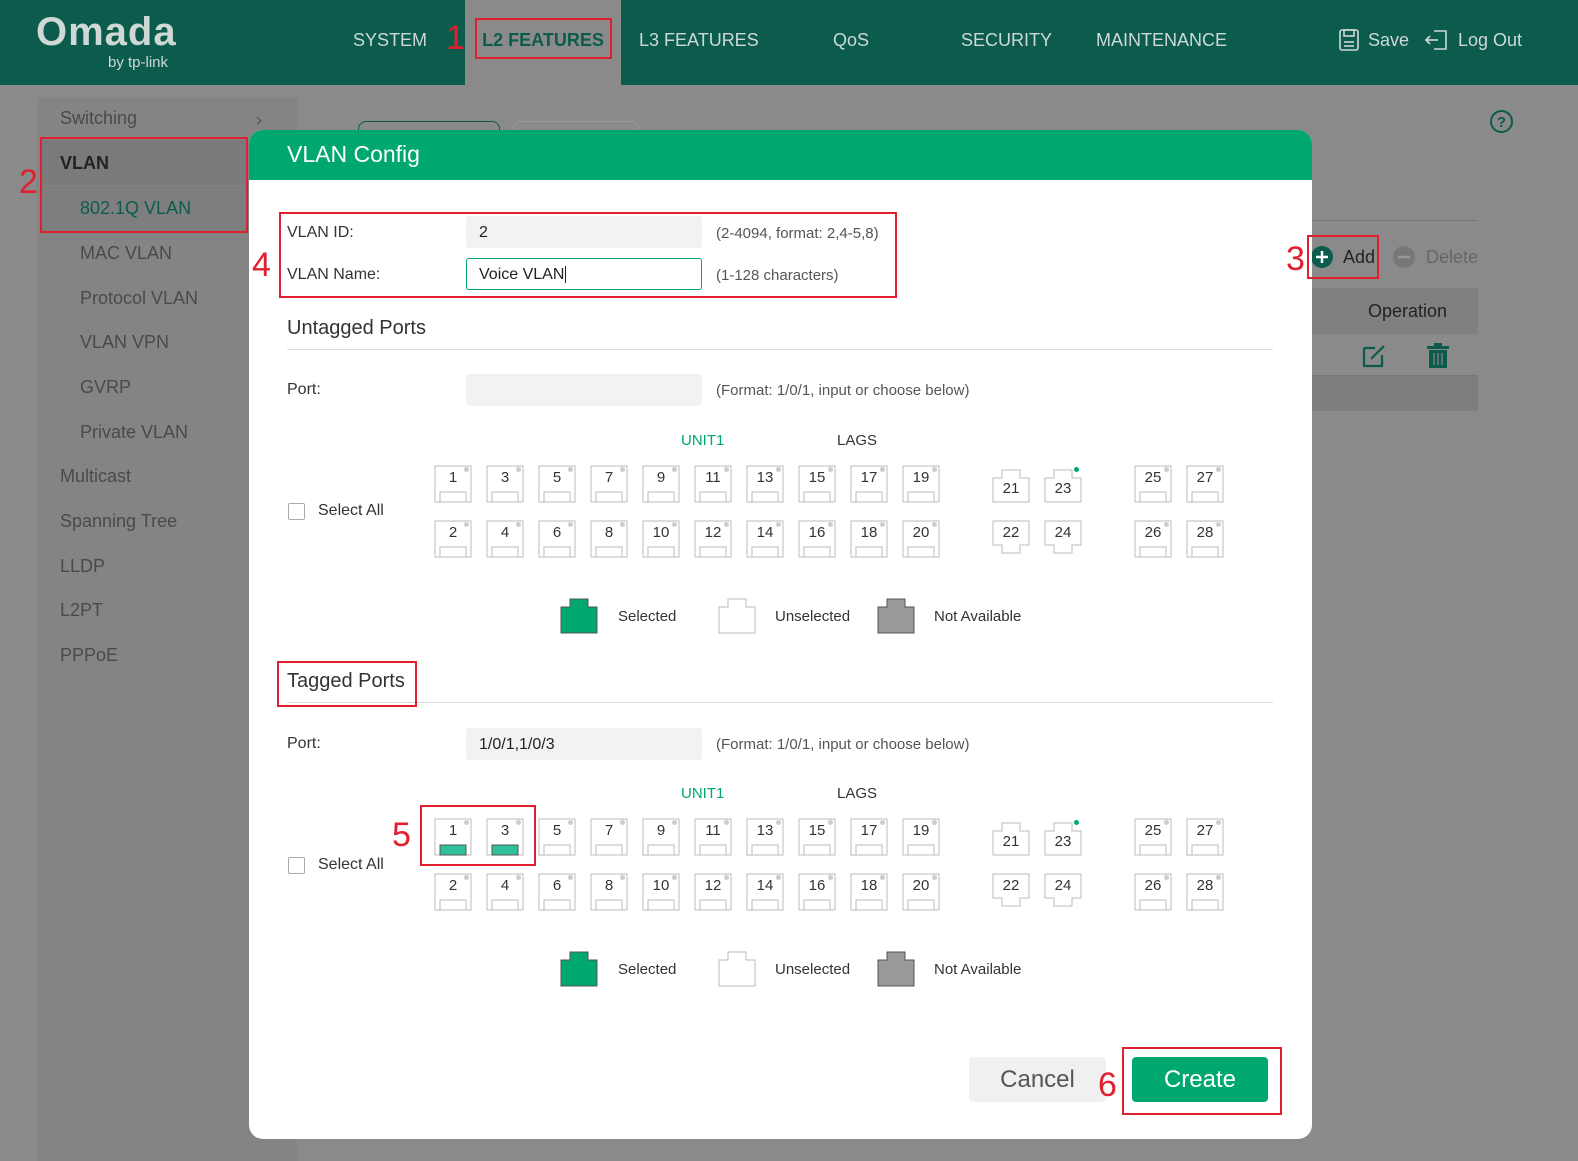 This screenshot has width=1578, height=1161. I want to click on untagged-port-8: 8, so click(609, 539).